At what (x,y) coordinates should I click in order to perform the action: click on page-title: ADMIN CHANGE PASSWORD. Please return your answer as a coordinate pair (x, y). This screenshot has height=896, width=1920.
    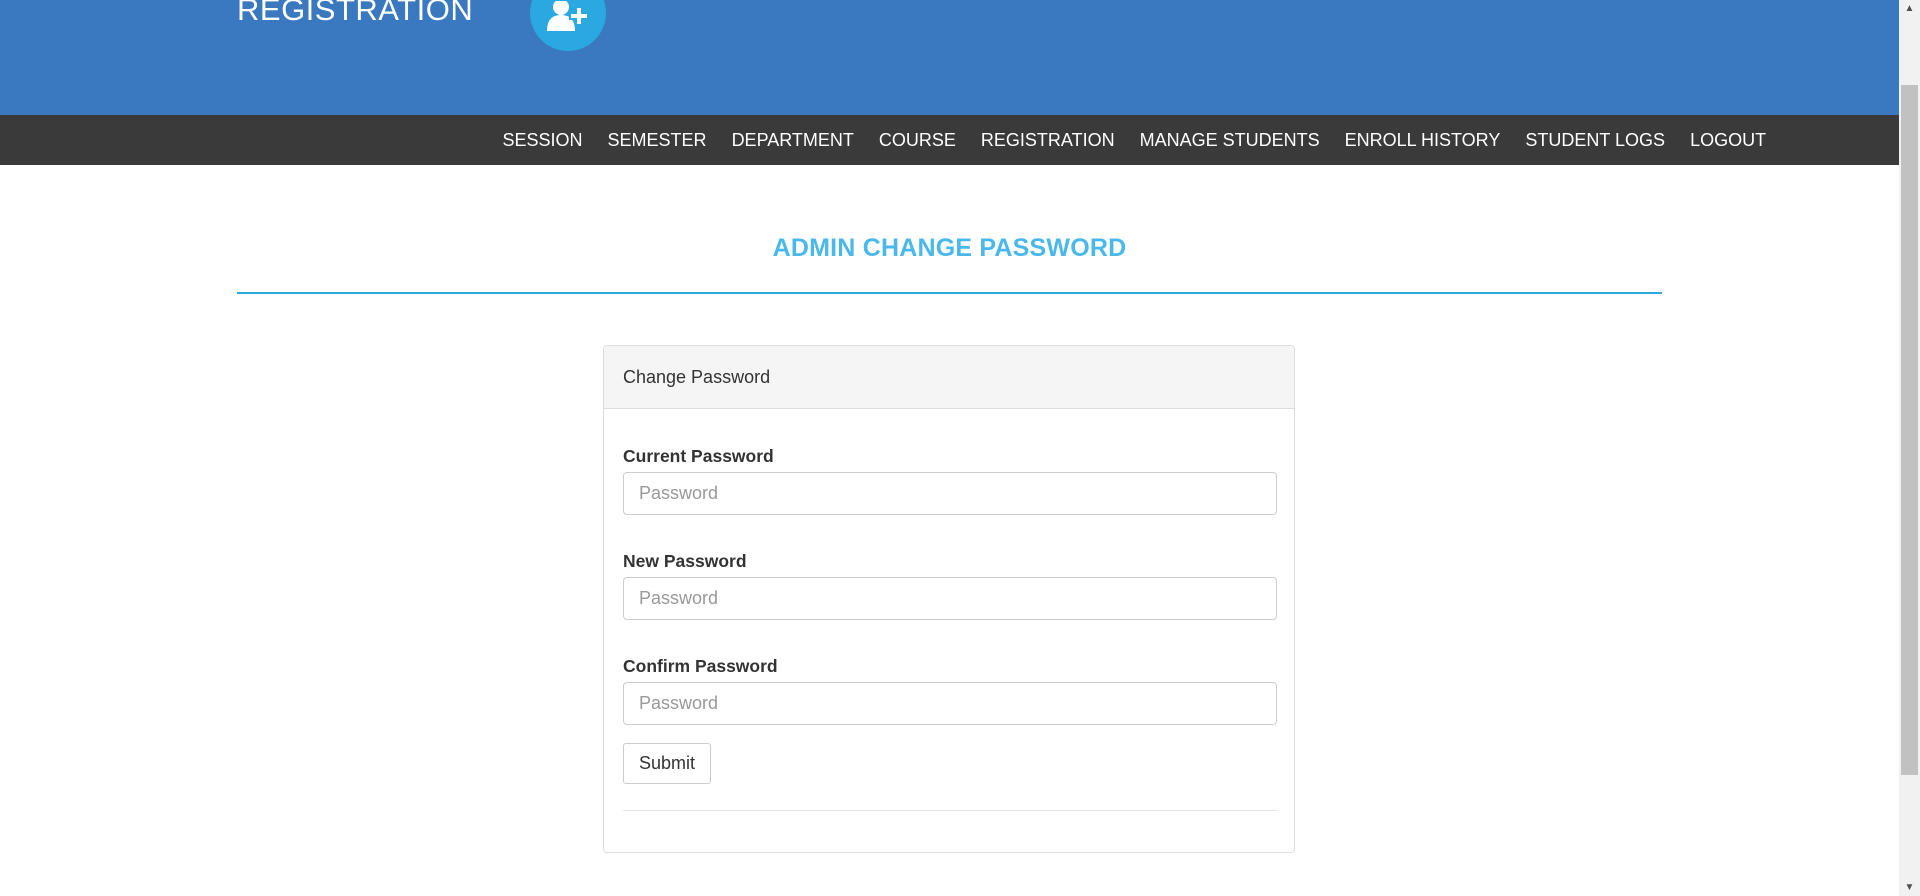
    Looking at the image, I should click on (949, 248).